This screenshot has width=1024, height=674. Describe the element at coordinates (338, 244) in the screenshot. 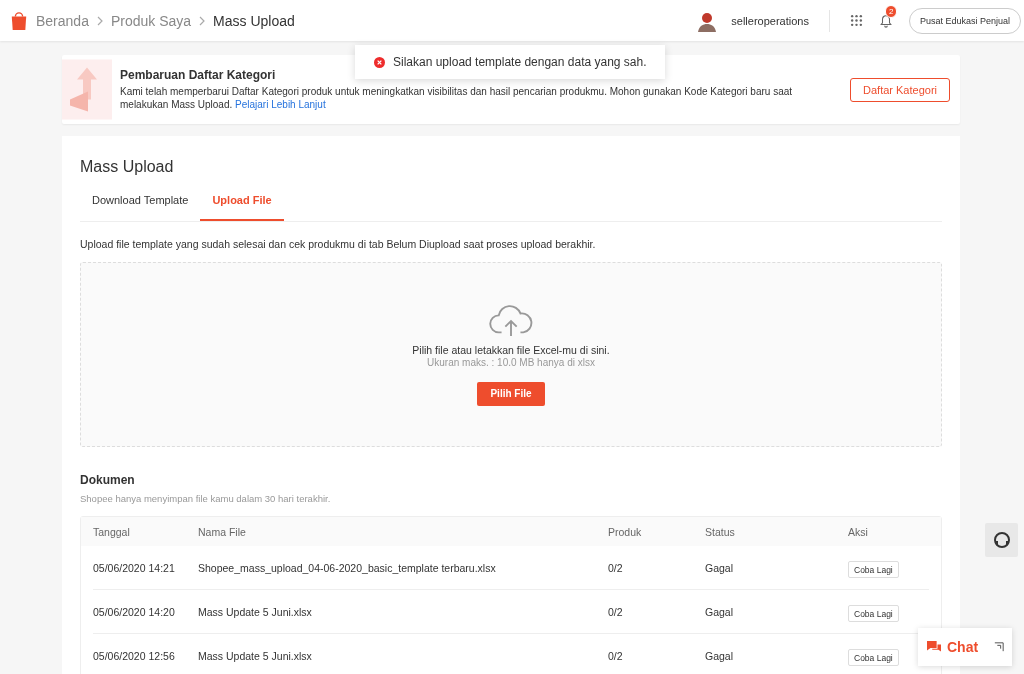

I see `instruction-text: Upload file template yang sudah selesai dan cek produkmu di tab Belum Diupload saat proses upload berakhir.` at that location.